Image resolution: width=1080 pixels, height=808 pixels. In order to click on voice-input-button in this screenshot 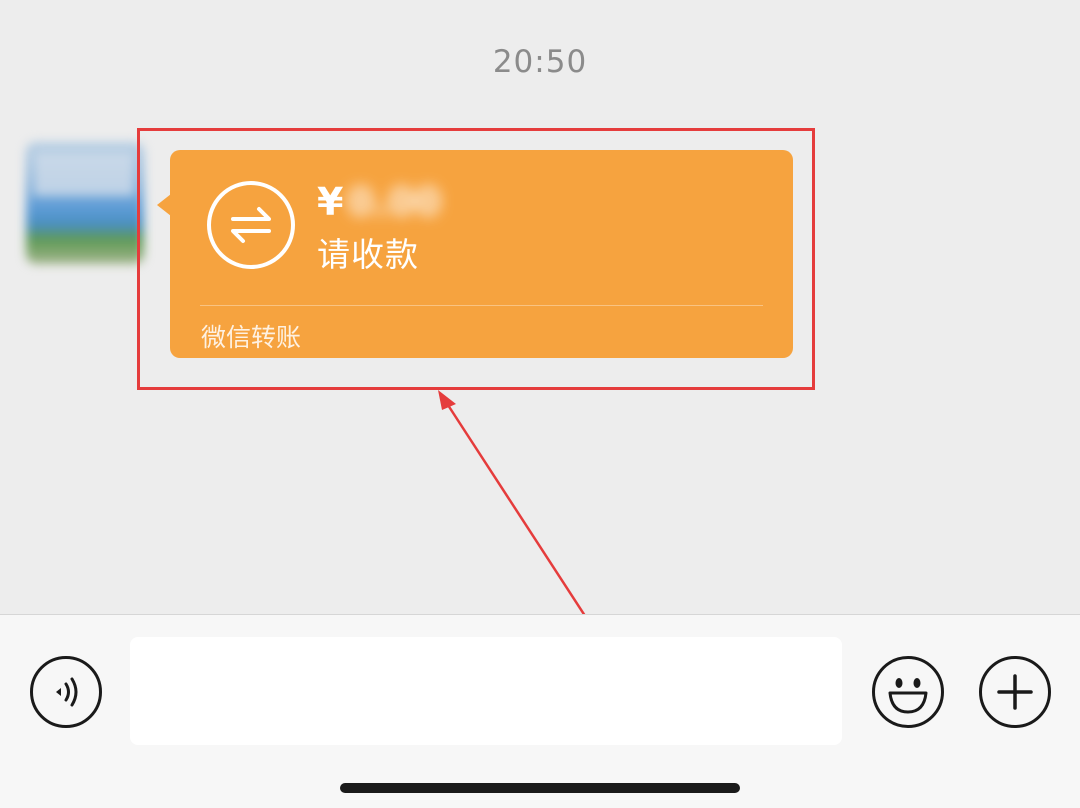, I will do `click(66, 692)`.